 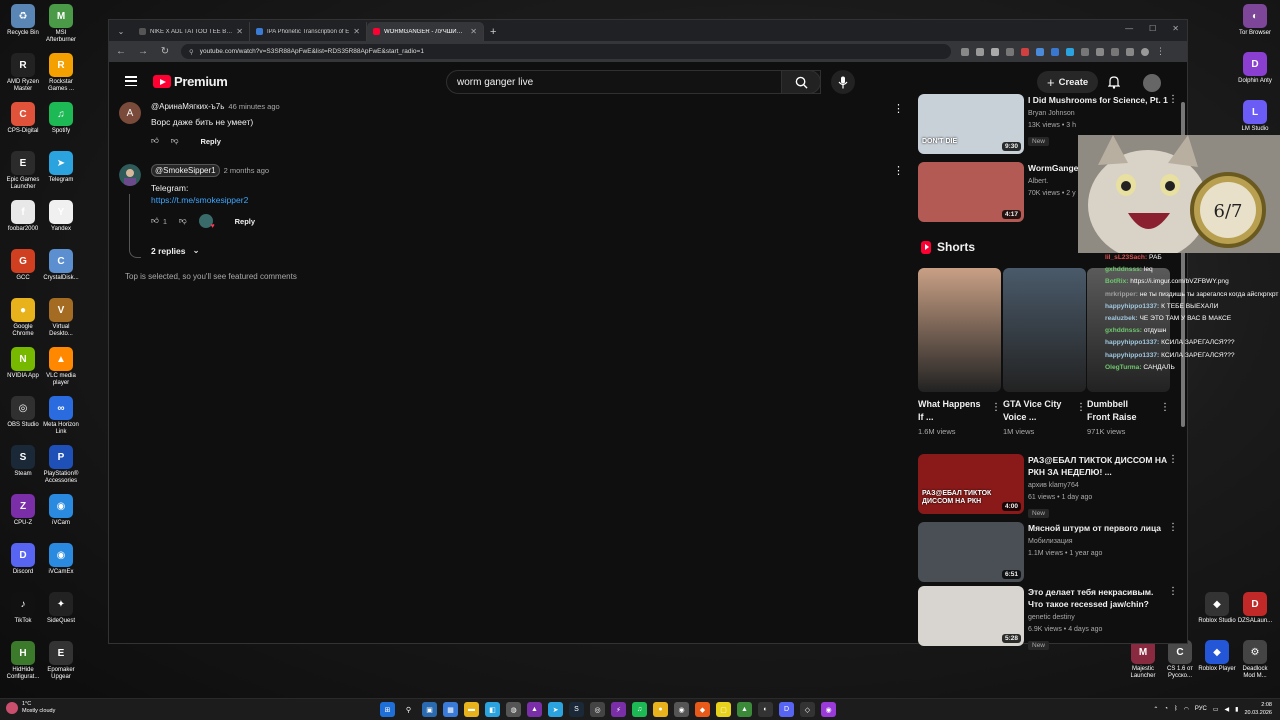 I want to click on desktop-icon: E Epic Games Launcher, so click(x=23, y=171).